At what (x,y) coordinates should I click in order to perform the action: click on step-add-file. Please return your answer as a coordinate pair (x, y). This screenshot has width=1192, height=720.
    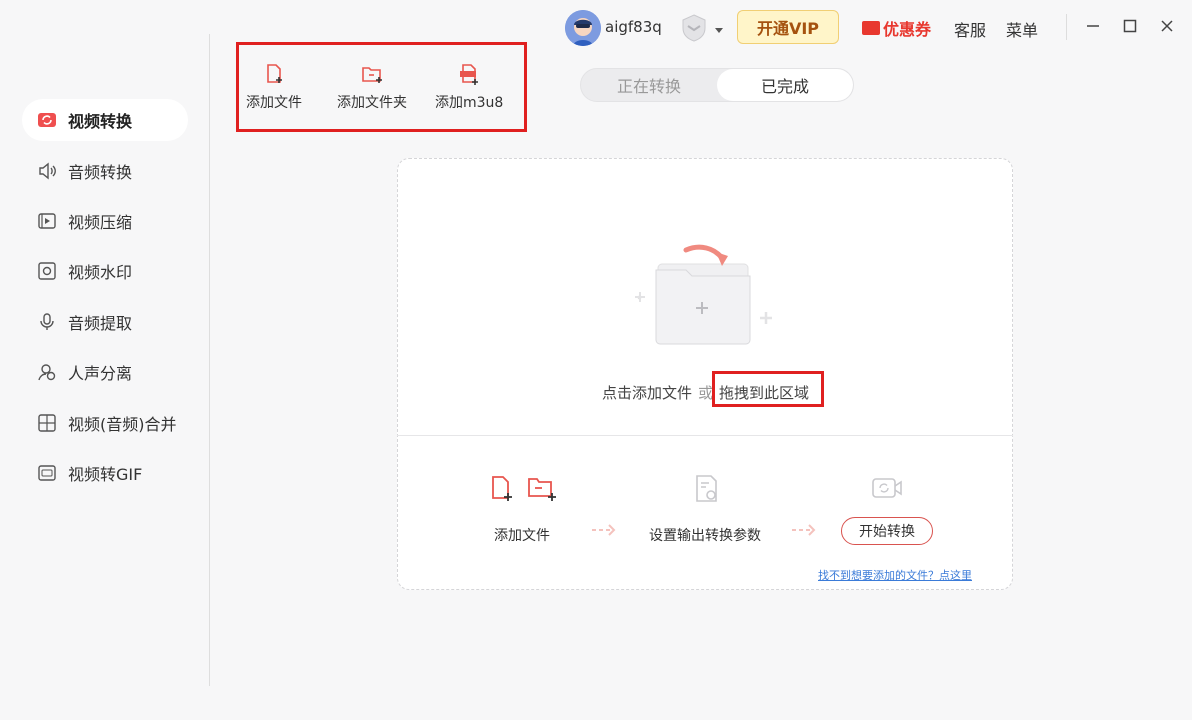
    Looking at the image, I should click on (524, 491).